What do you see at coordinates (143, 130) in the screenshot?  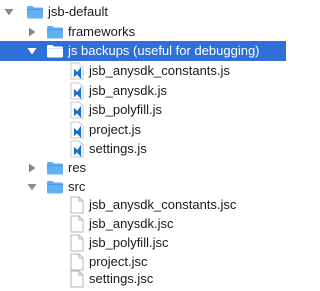 I see `tree-row-file: project.js` at bounding box center [143, 130].